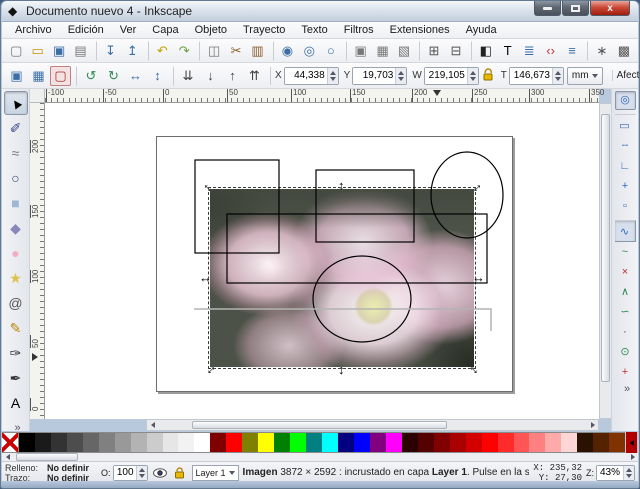  What do you see at coordinates (33, 30) in the screenshot?
I see `menu-archivo: Archivo` at bounding box center [33, 30].